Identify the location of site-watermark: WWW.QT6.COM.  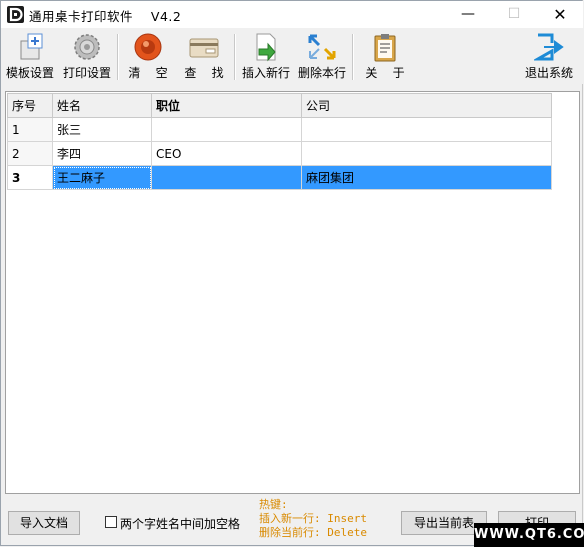
(529, 535).